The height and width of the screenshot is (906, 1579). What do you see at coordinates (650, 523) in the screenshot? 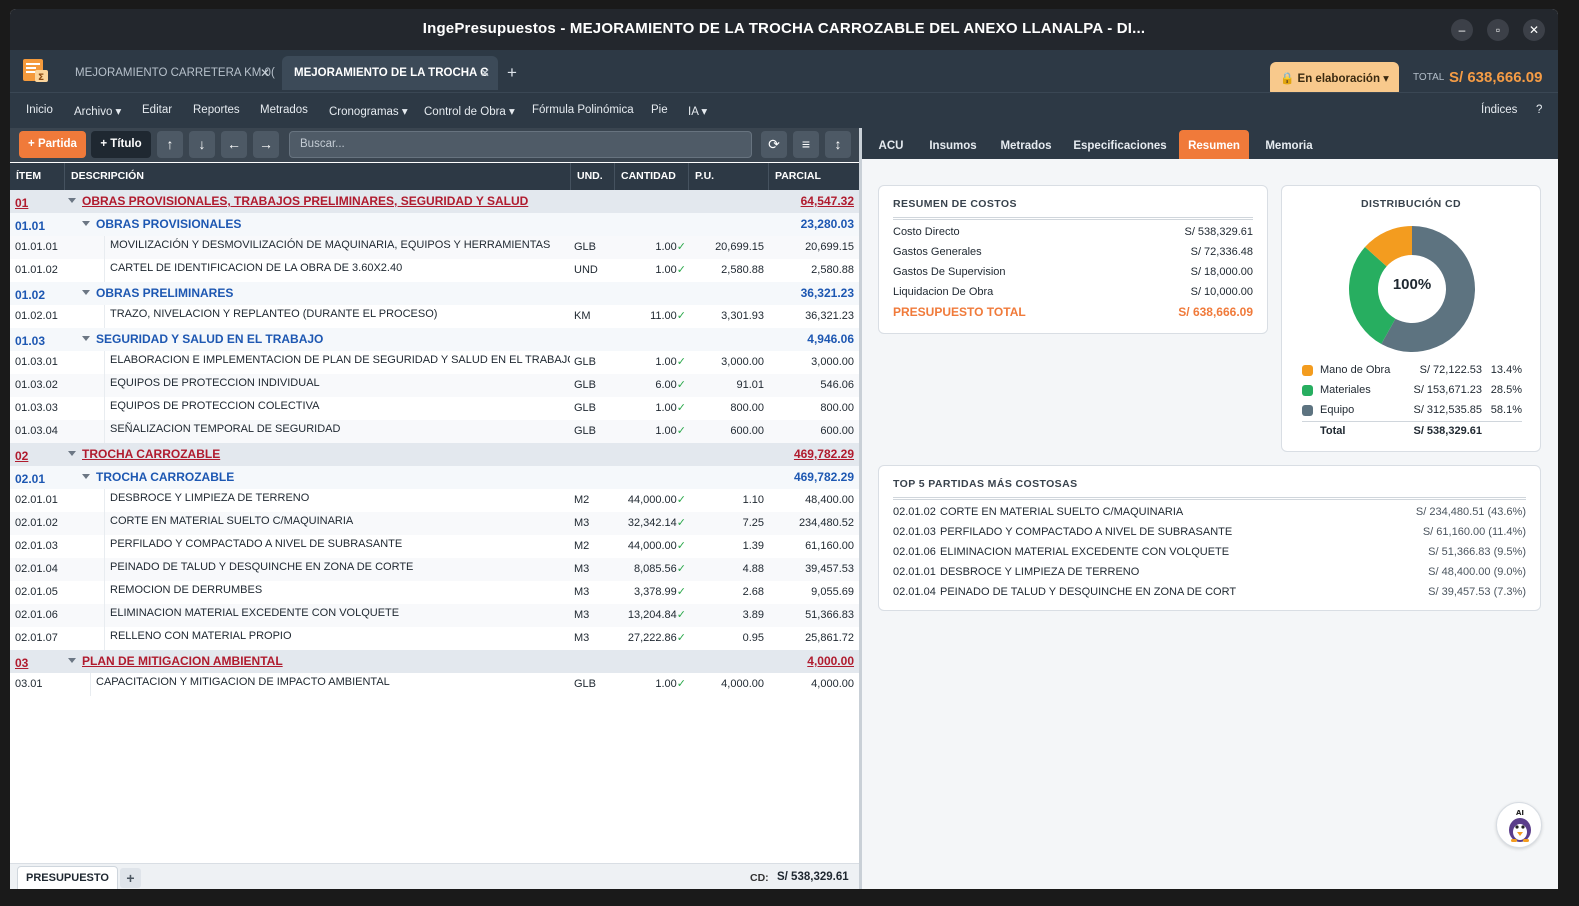
I see `cell-cantidad: 32,342.14✓` at bounding box center [650, 523].